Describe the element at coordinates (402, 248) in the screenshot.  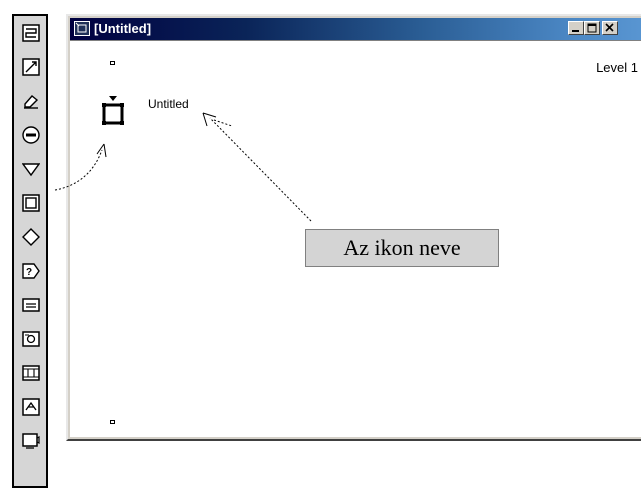
I see `icon-name-callout: Az ikon neve` at that location.